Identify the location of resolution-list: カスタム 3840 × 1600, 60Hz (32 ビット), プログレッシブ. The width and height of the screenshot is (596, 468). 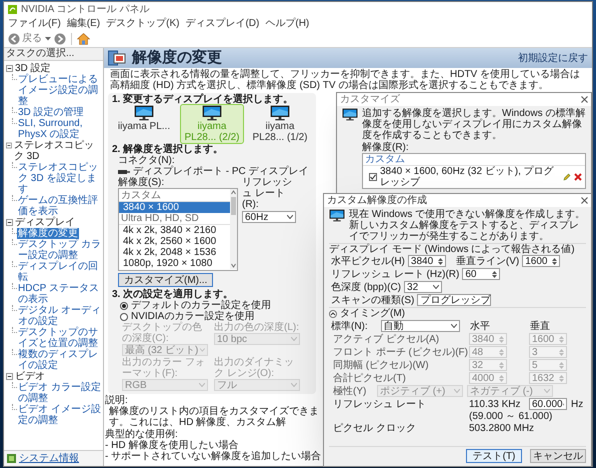
(474, 171).